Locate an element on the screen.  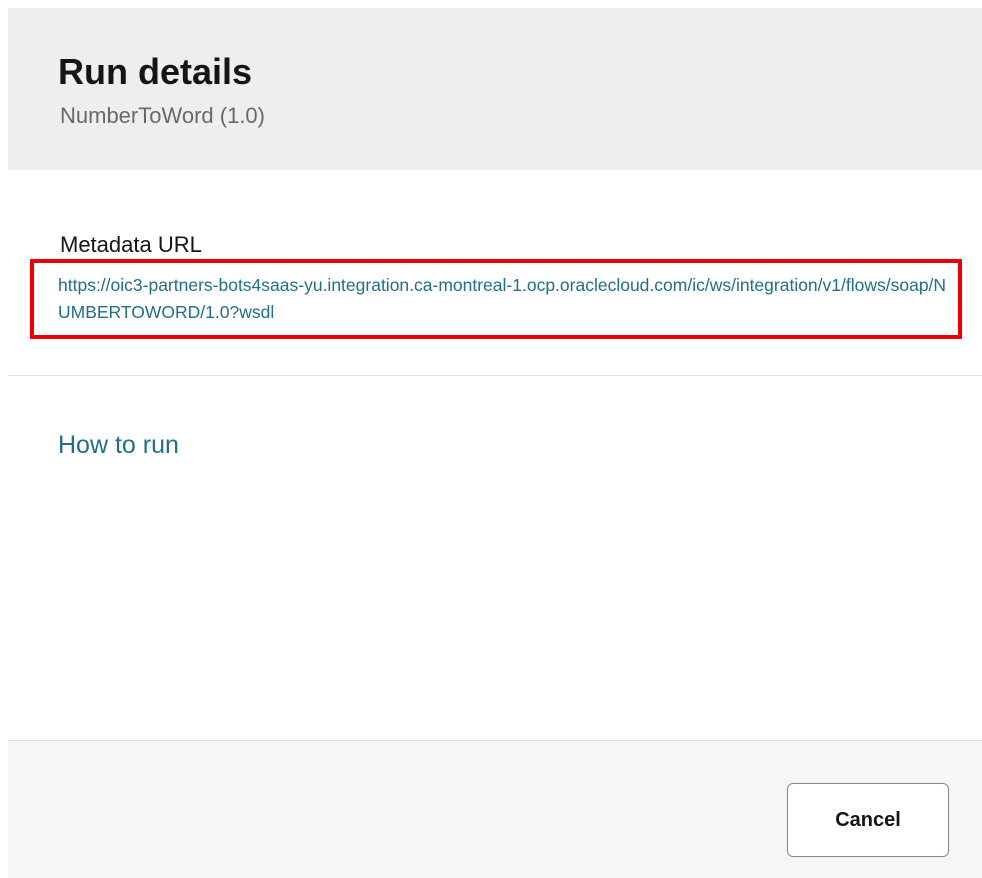
section-divider is located at coordinates (495, 375).